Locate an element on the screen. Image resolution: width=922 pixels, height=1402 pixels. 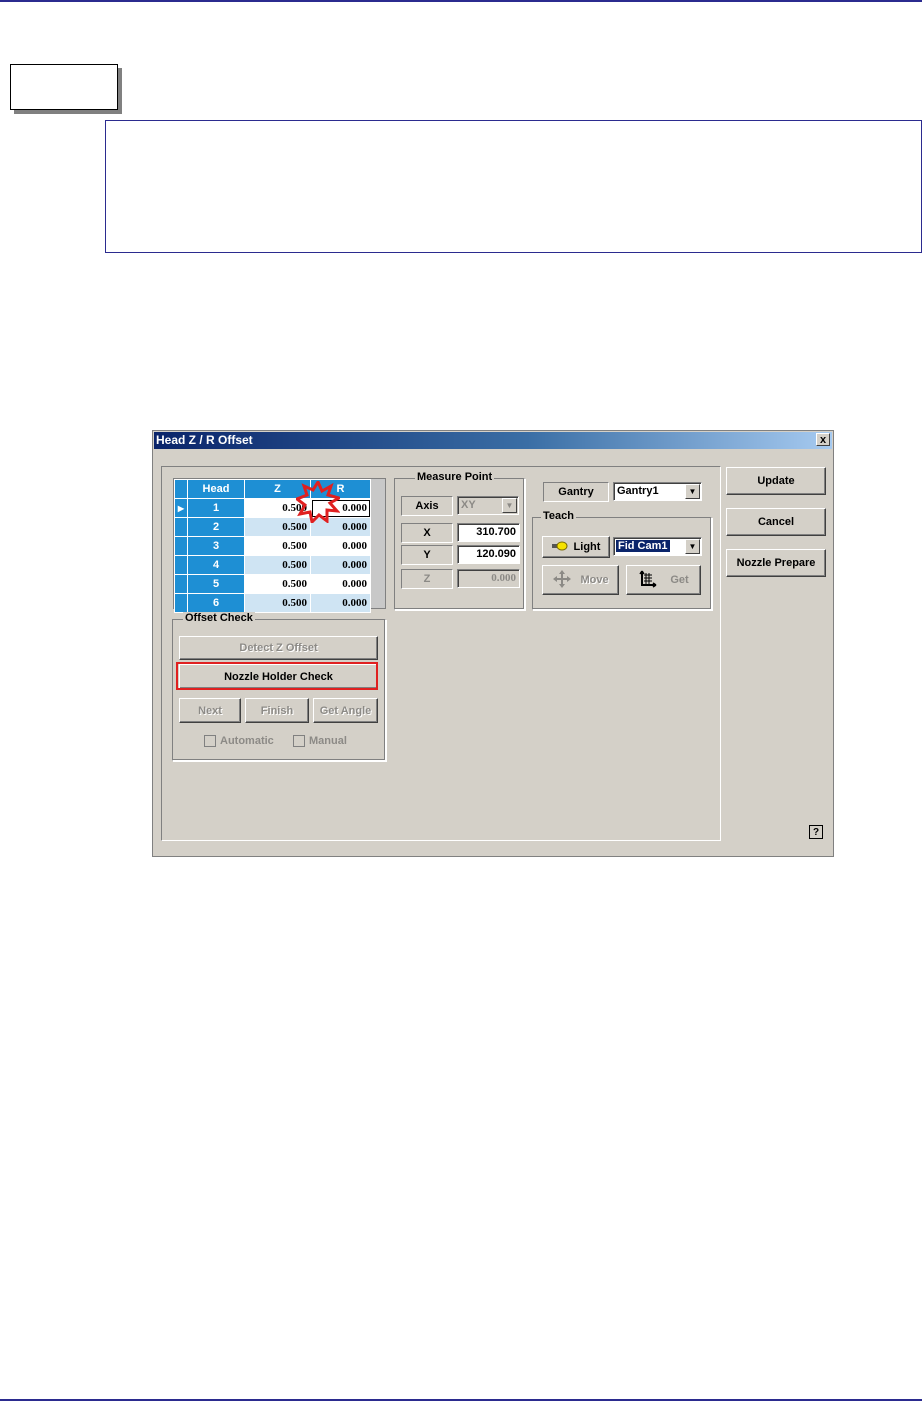
row-indicator-icon: ▶ is located at coordinates (181, 508).